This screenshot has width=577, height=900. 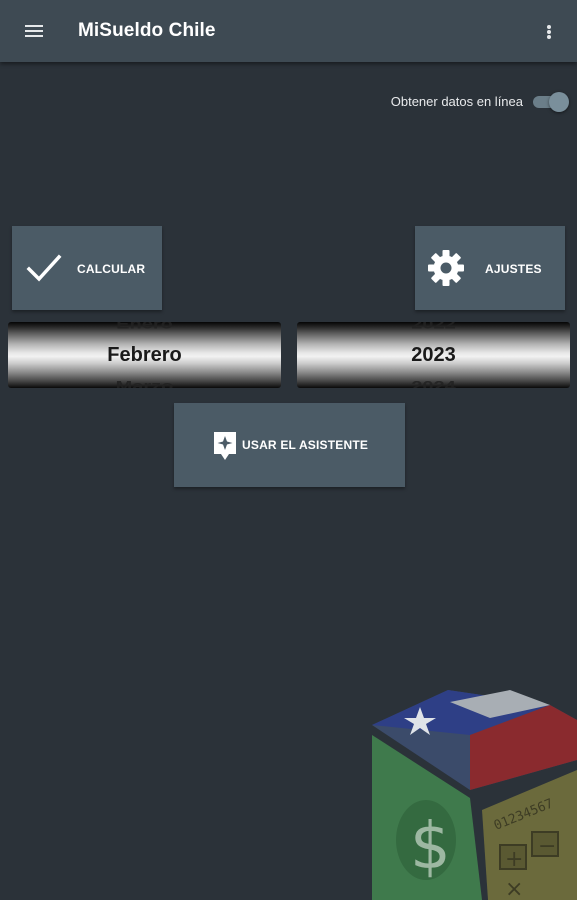 What do you see at coordinates (456, 101) in the screenshot?
I see `online-data-label: Obtener datos en línea` at bounding box center [456, 101].